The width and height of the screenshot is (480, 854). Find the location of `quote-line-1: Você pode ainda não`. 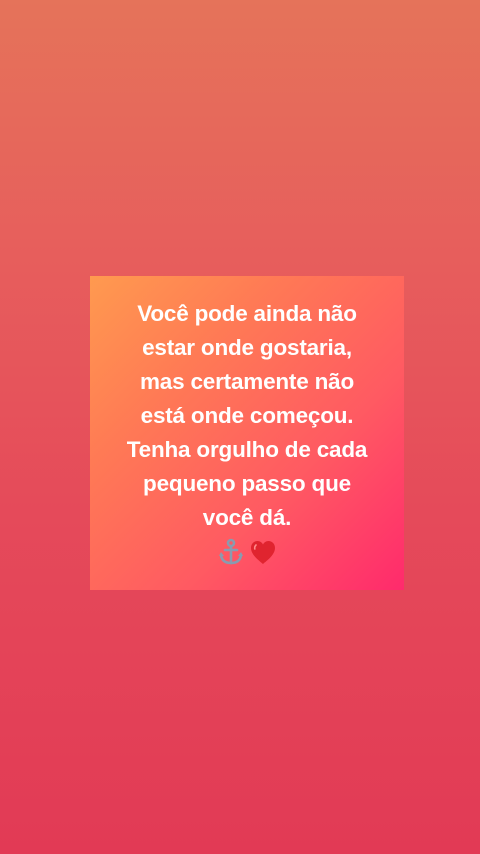

quote-line-1: Você pode ainda não is located at coordinates (247, 313).